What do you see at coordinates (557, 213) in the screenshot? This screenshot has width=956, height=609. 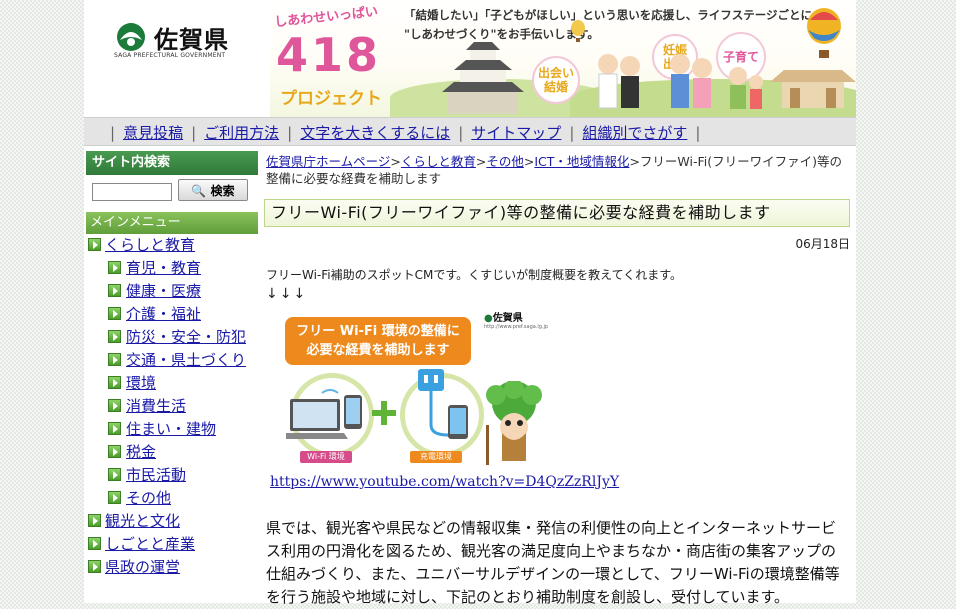 I see `page-title: フリーWi-Fi(フリーワイファイ)等の整備に必要な経費を補助します` at bounding box center [557, 213].